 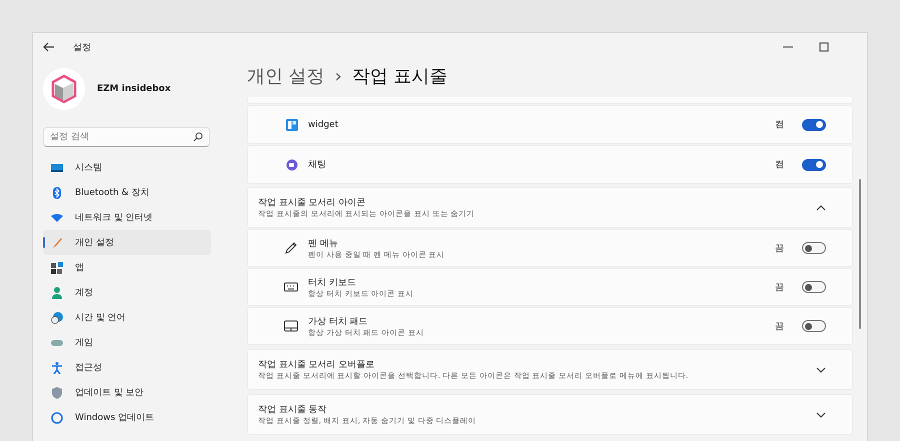 What do you see at coordinates (198, 137) in the screenshot?
I see `search-icon` at bounding box center [198, 137].